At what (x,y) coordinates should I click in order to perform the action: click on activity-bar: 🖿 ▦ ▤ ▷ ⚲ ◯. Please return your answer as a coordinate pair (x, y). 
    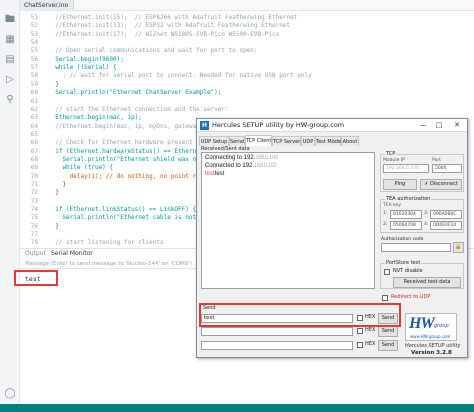
    Looking at the image, I should click on (10, 206).